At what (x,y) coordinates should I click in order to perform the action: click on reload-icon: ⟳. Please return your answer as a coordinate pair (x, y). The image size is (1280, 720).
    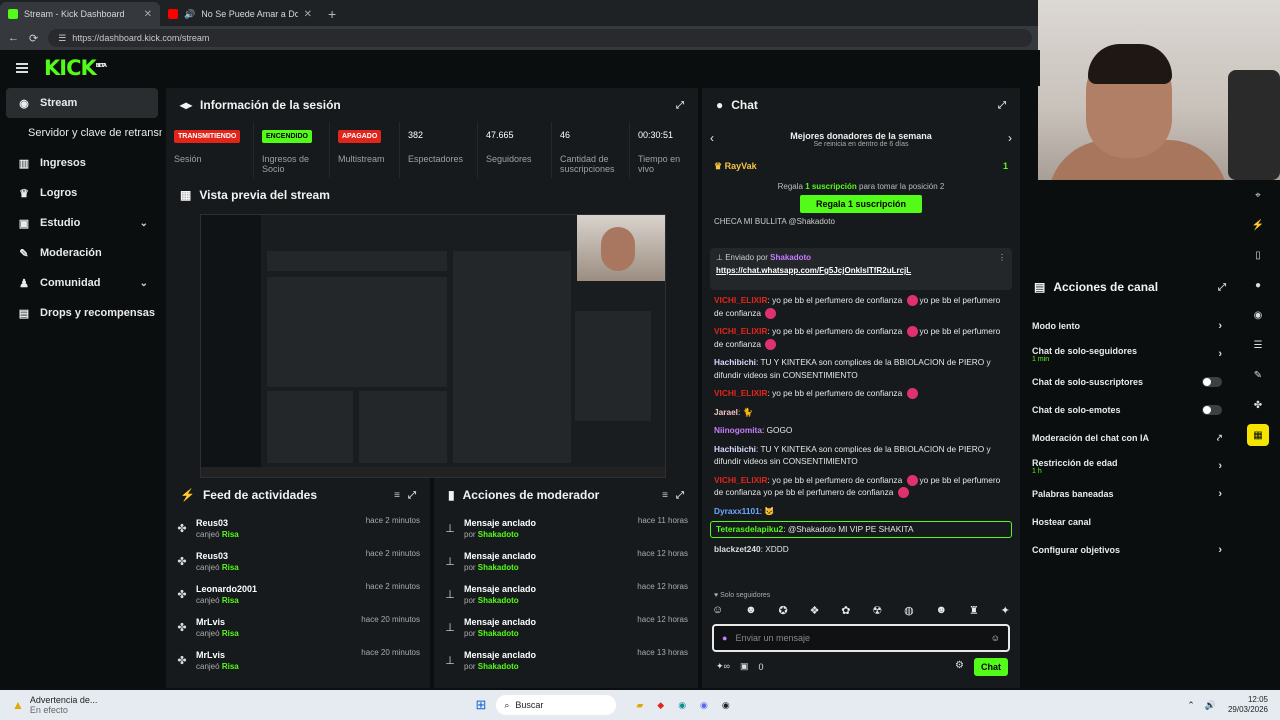
    Looking at the image, I should click on (33, 38).